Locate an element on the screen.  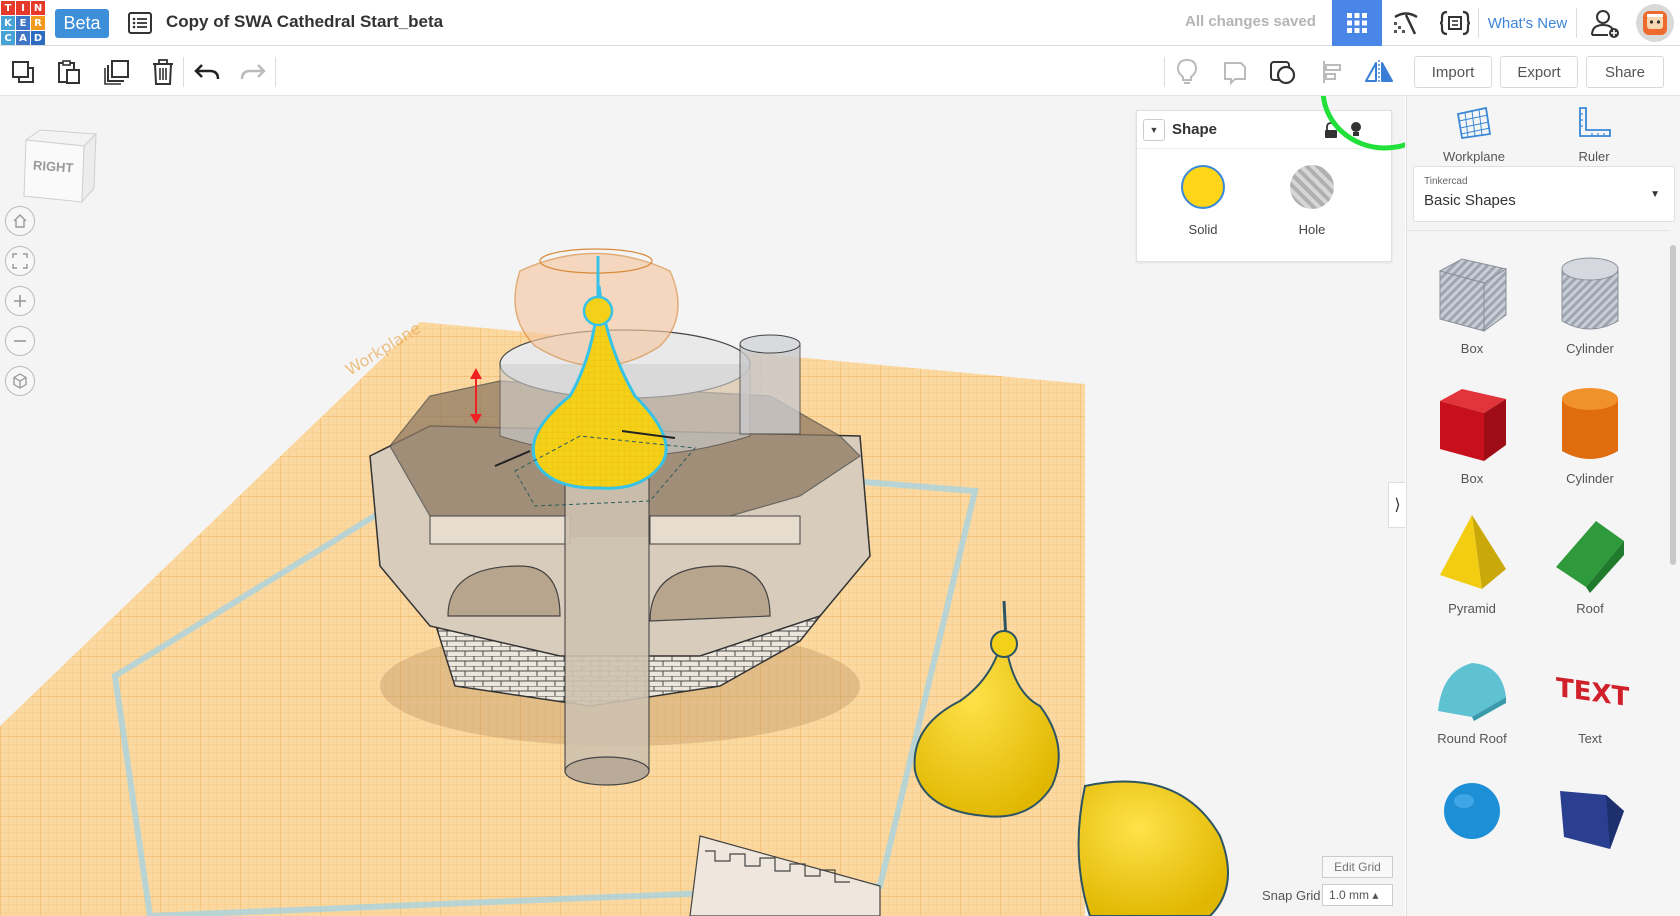
shape-text: TEXT Text is located at coordinates (1590, 693).